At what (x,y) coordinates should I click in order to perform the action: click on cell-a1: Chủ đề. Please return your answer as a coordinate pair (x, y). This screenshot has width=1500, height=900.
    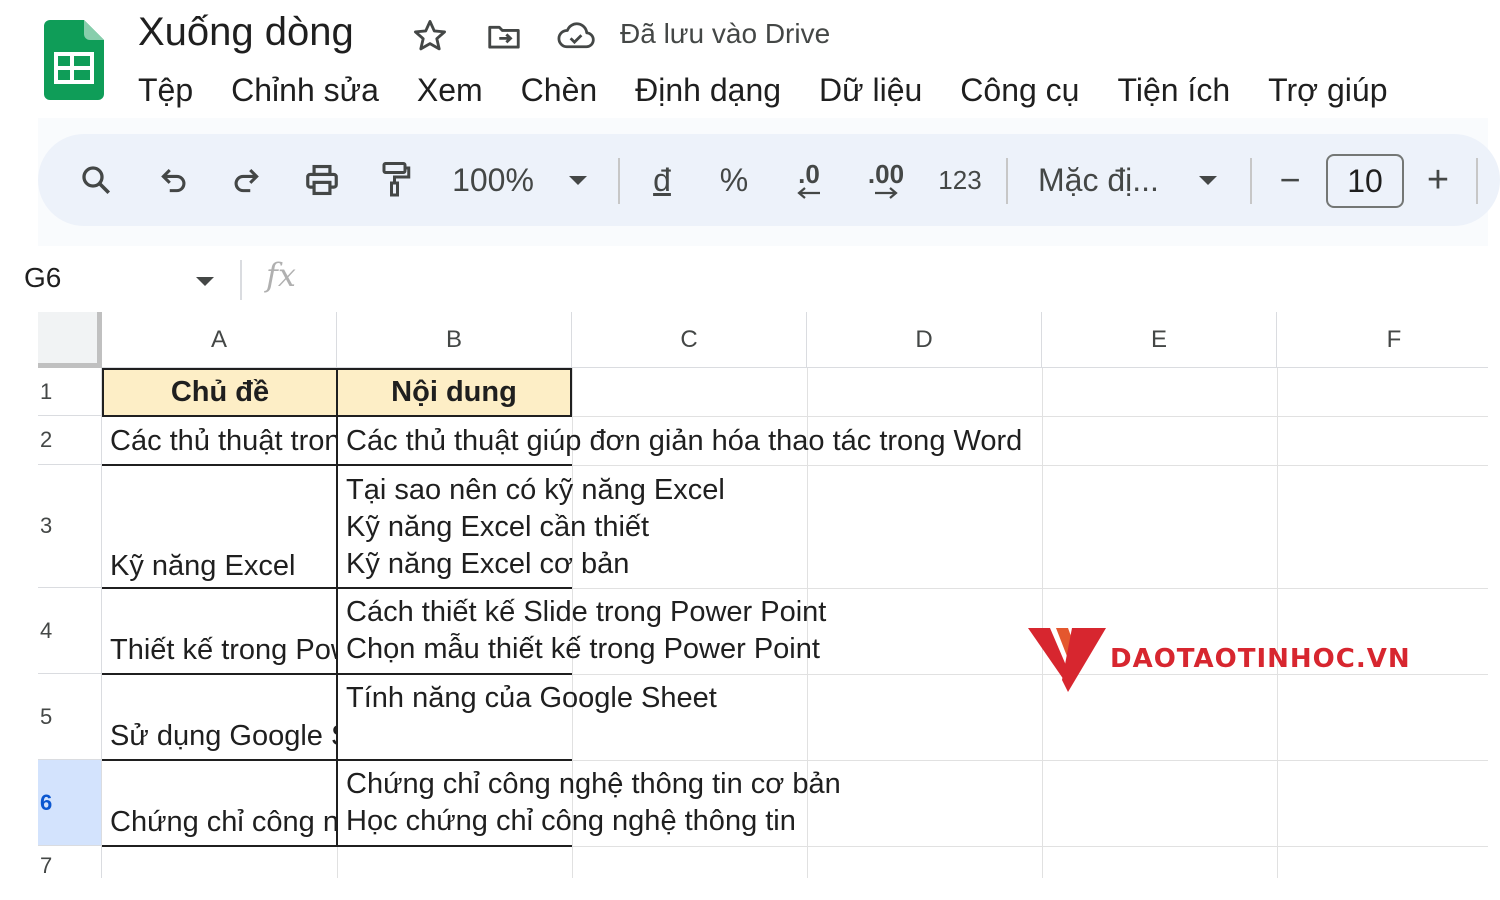
    Looking at the image, I should click on (220, 392).